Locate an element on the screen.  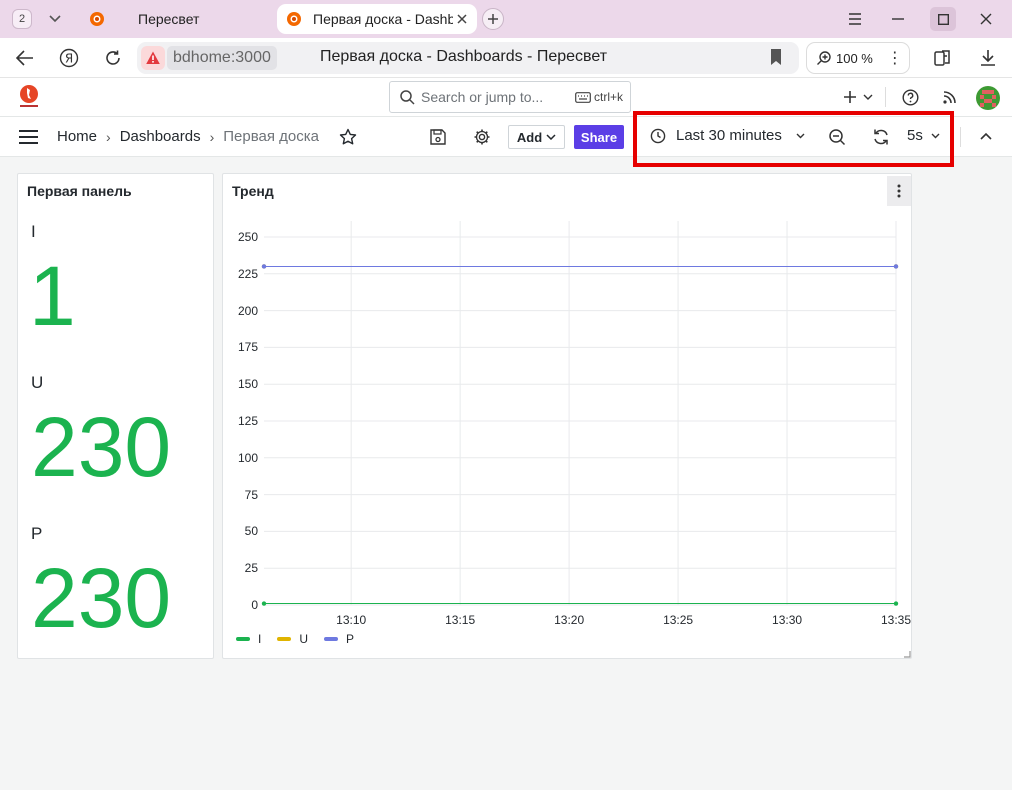
time-picker: Last 30 minutes is located at coordinates (727, 135).